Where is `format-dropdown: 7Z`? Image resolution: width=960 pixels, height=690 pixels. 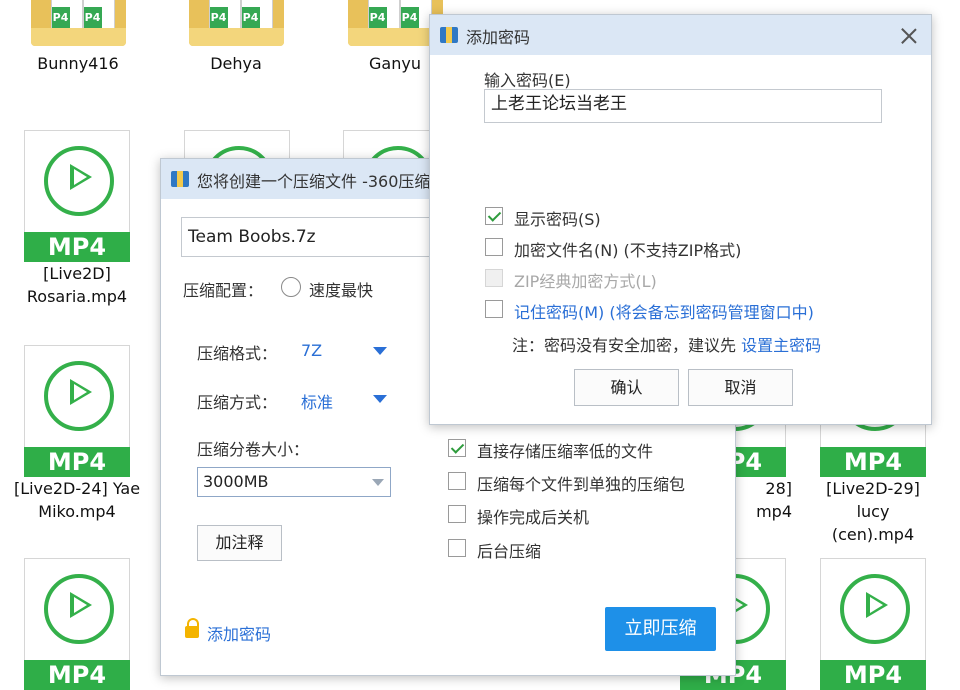
format-dropdown: 7Z is located at coordinates (311, 350).